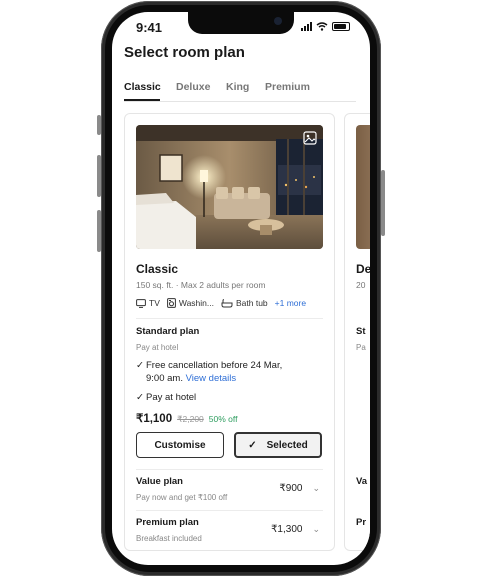 The width and height of the screenshot is (481, 577). Describe the element at coordinates (363, 187) in the screenshot. I see `room-photo-peek` at that location.